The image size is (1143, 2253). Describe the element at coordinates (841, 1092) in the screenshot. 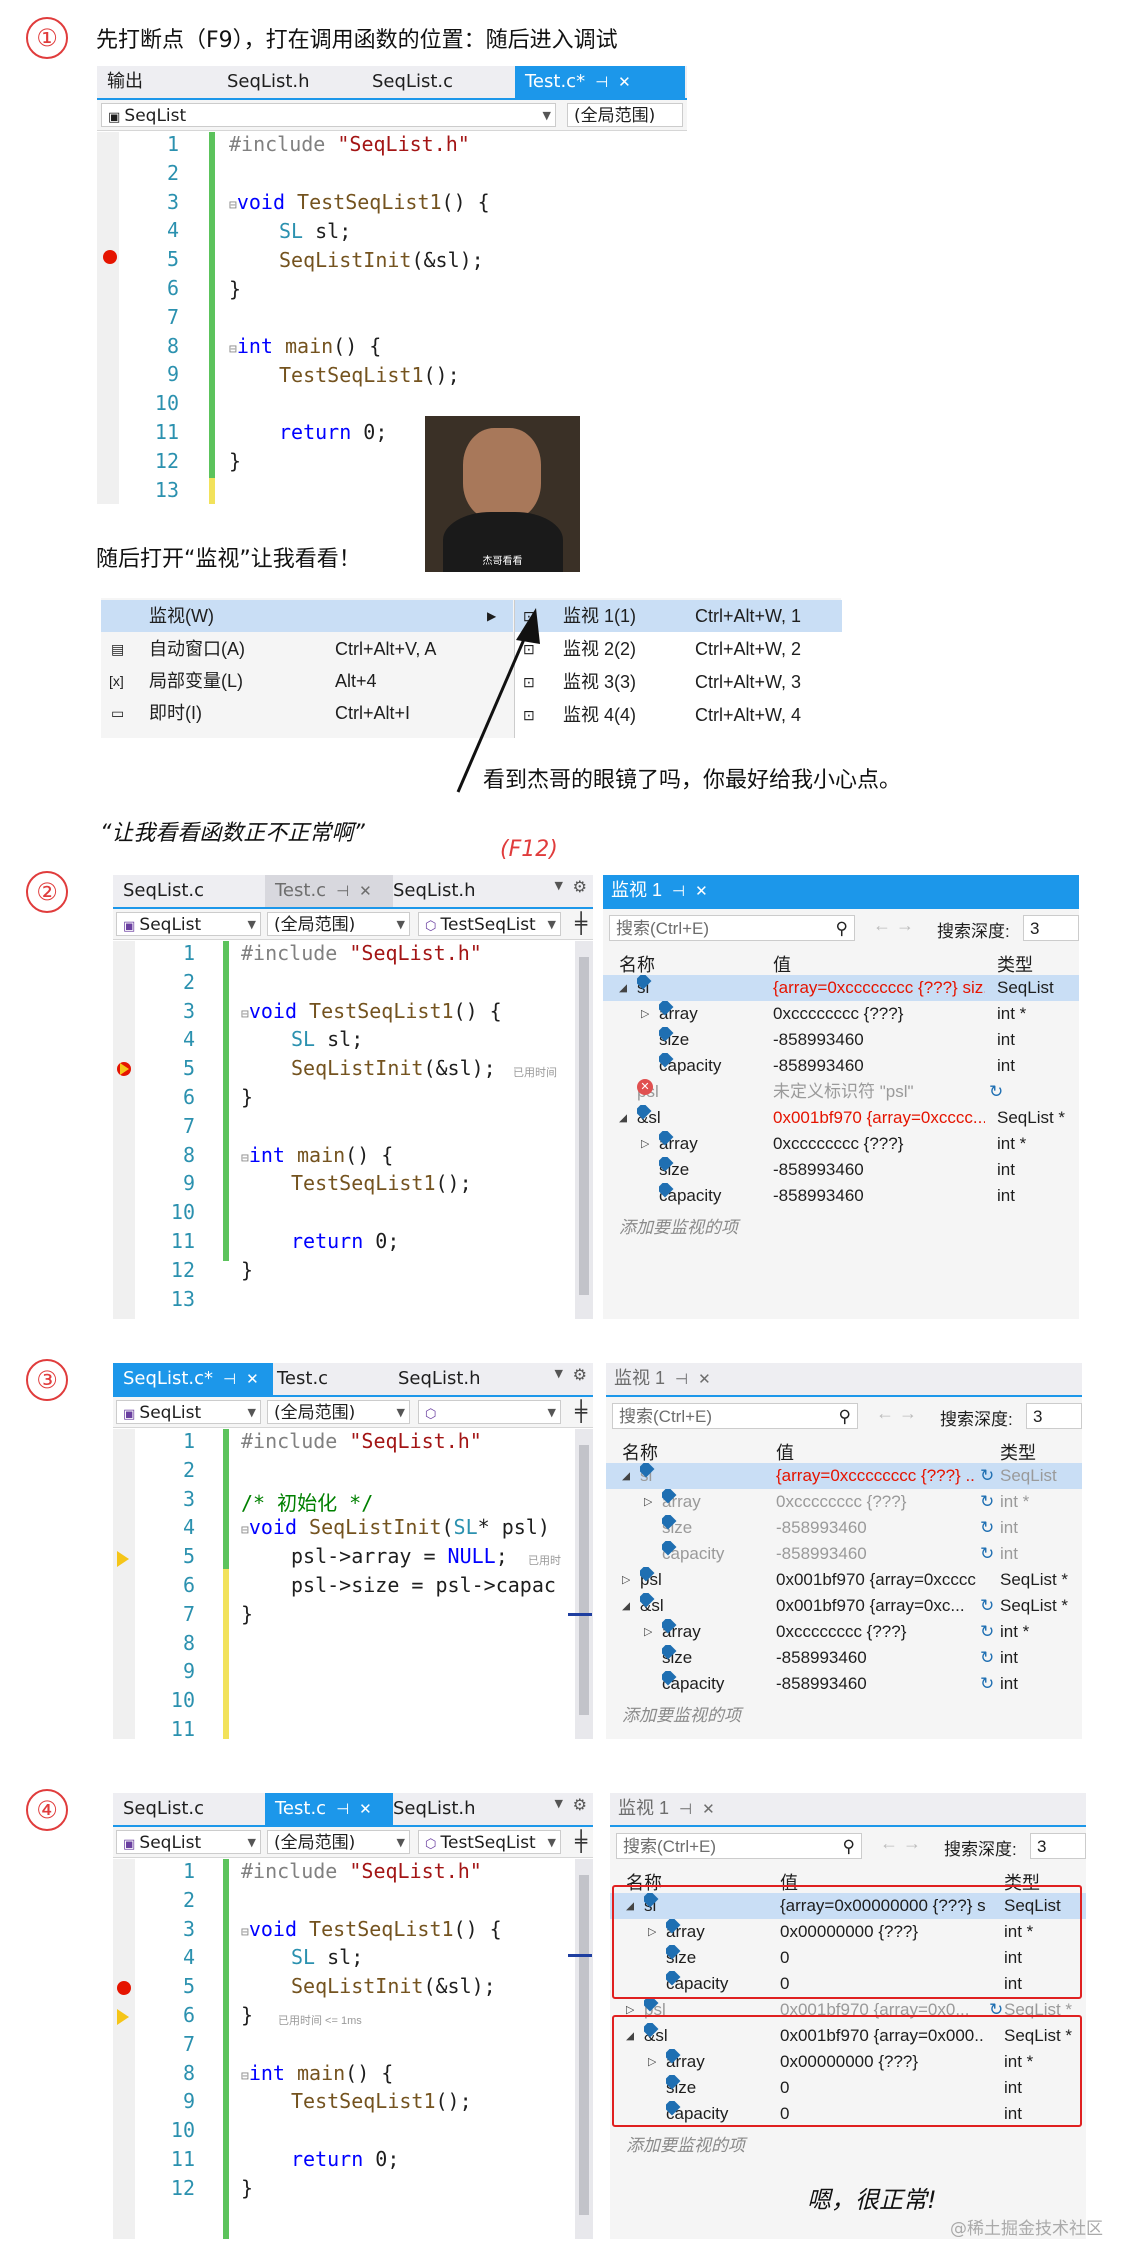

I see `watch-row: ✕psl 未定义标识符 "psl" ↻` at that location.